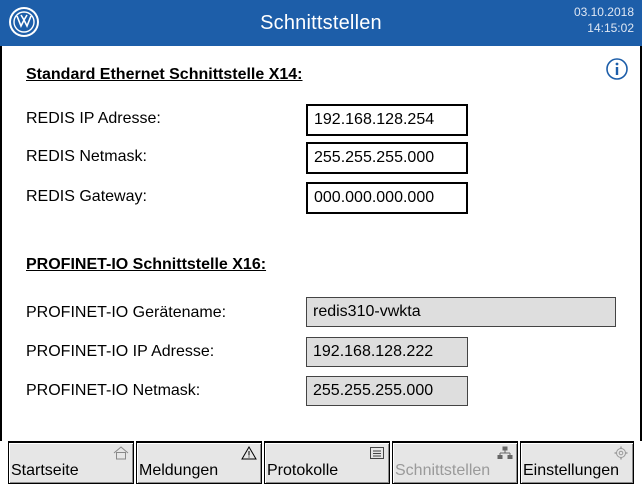 This screenshot has height=486, width=642. I want to click on nav-einstellungen-label: Einstellungen, so click(571, 470).